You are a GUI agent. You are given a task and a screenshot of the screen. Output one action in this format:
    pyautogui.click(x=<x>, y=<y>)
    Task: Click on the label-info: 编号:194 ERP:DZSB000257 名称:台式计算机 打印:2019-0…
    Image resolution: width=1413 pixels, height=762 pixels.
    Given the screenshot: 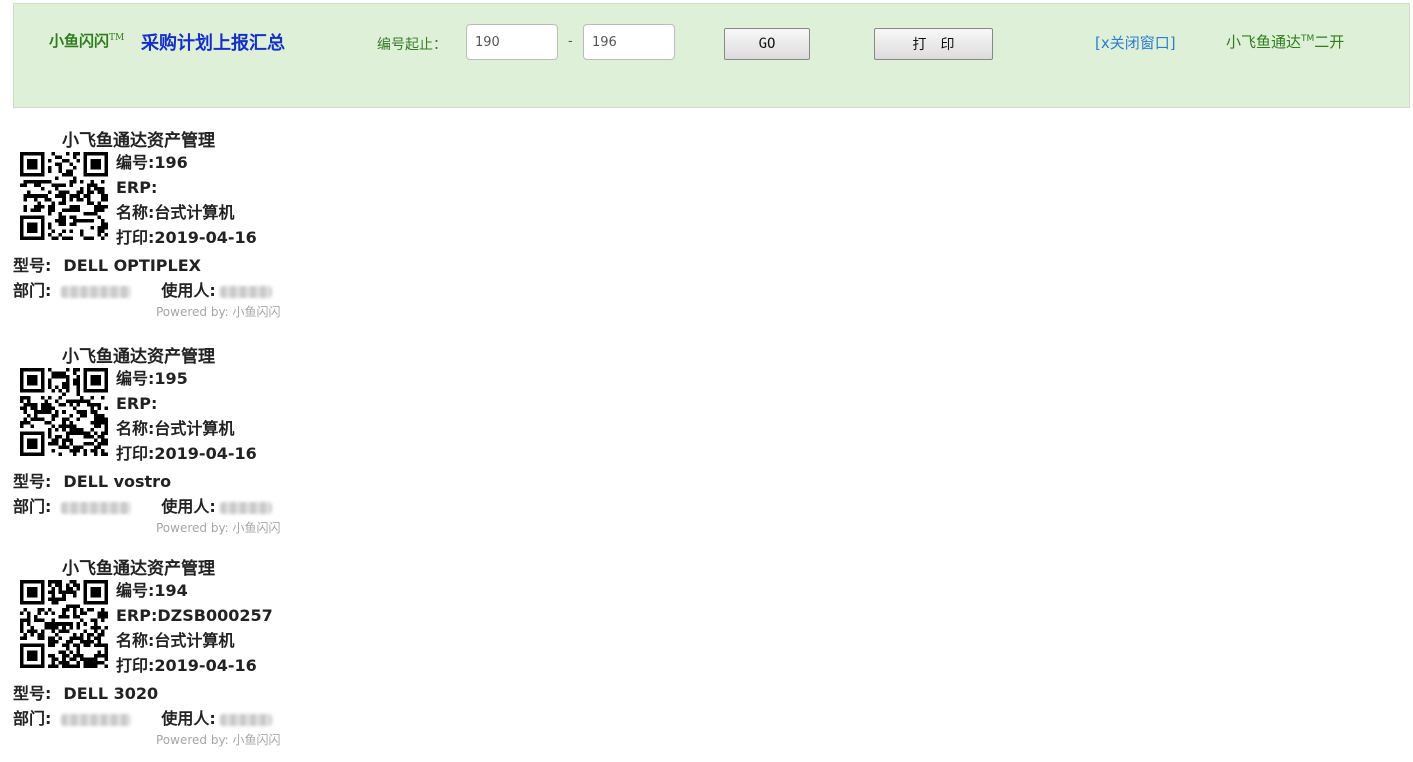 What is the action you would take?
    pyautogui.click(x=194, y=628)
    